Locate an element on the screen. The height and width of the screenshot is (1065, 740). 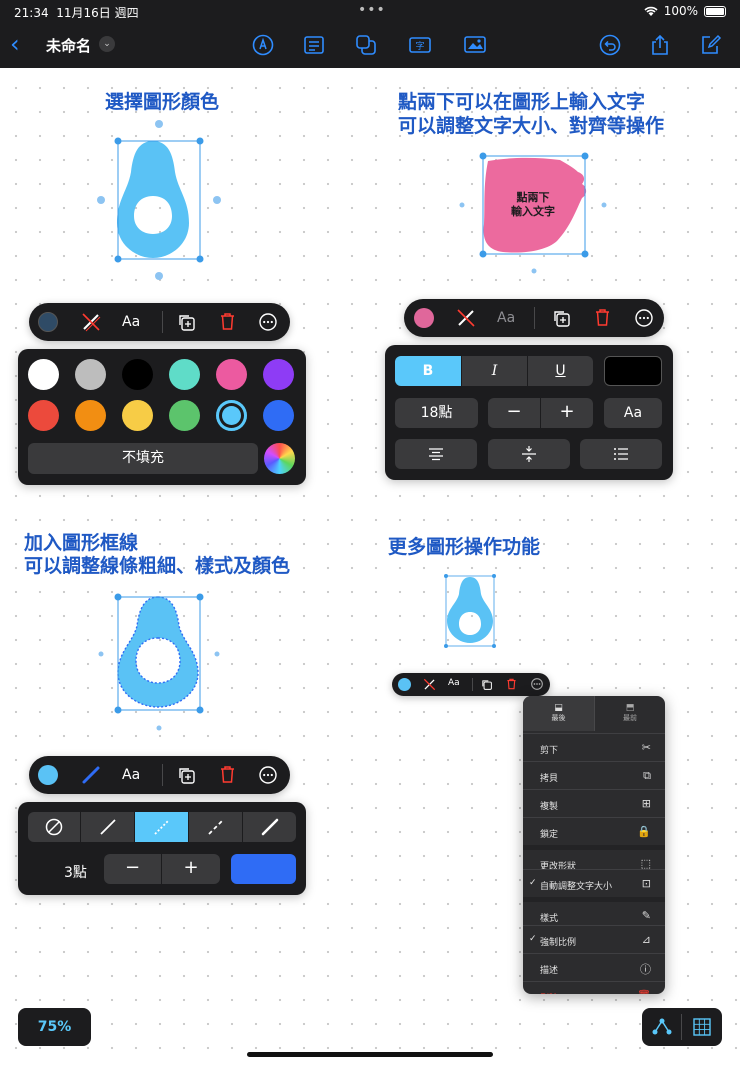
color-swatch-selected is located at coordinates (231, 415).